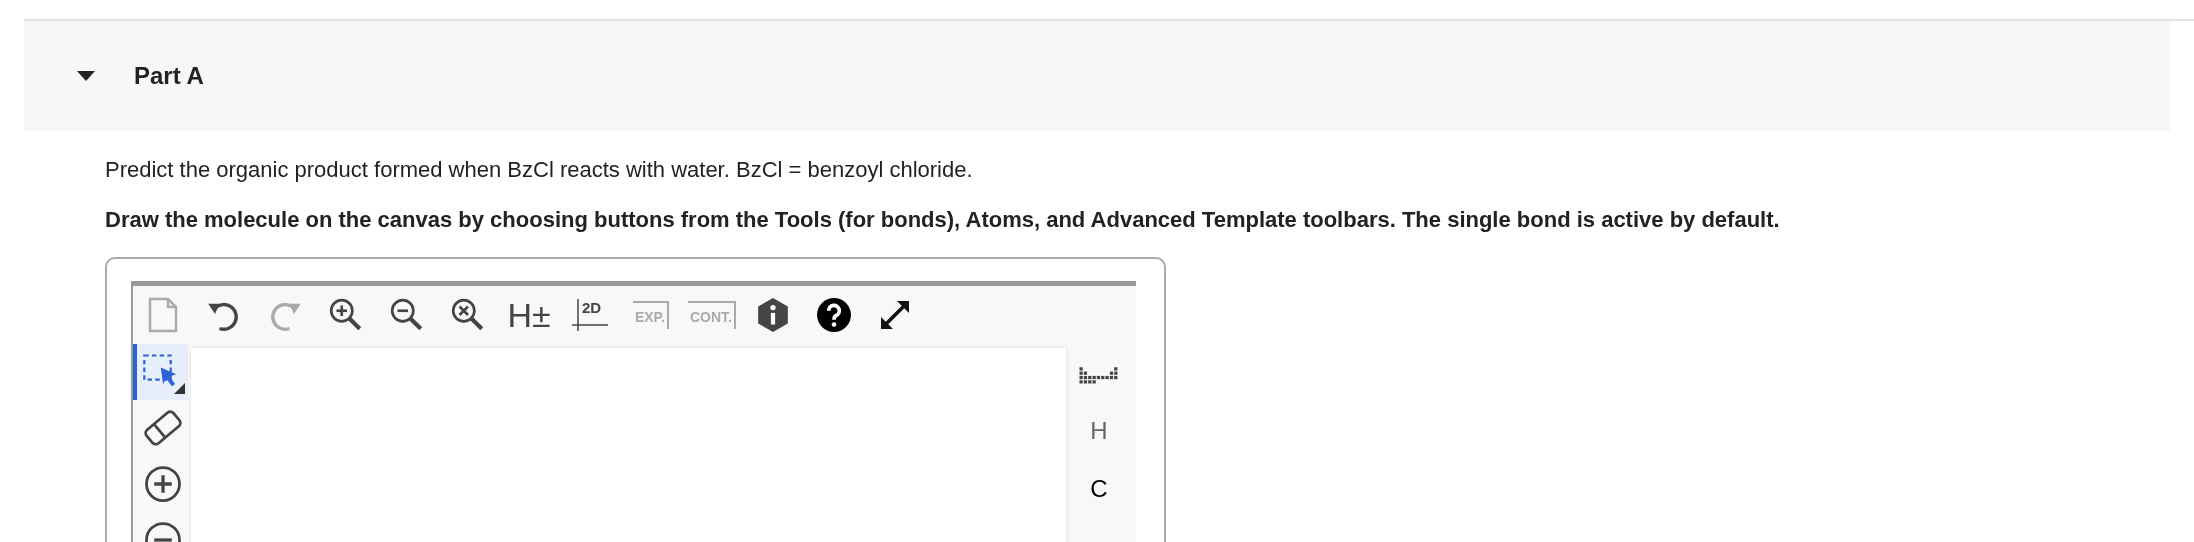 The height and width of the screenshot is (542, 2194). What do you see at coordinates (1099, 489) in the screenshot?
I see `atom-button: C` at bounding box center [1099, 489].